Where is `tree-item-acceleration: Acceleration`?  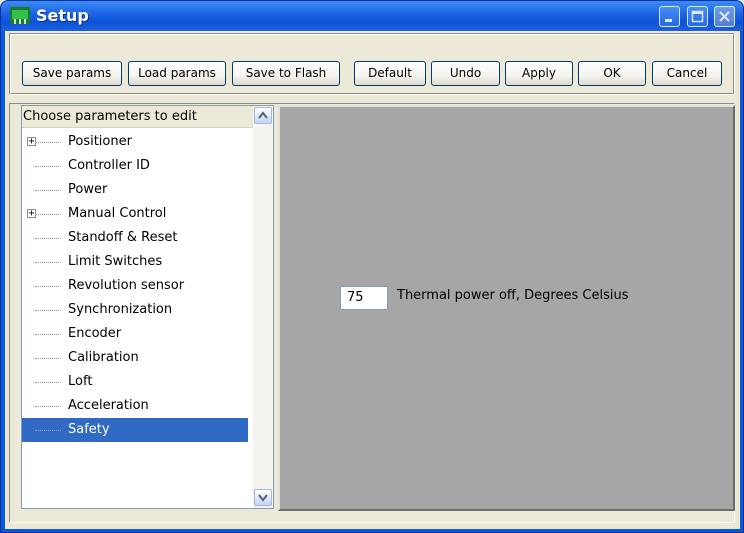 tree-item-acceleration: Acceleration is located at coordinates (135, 406).